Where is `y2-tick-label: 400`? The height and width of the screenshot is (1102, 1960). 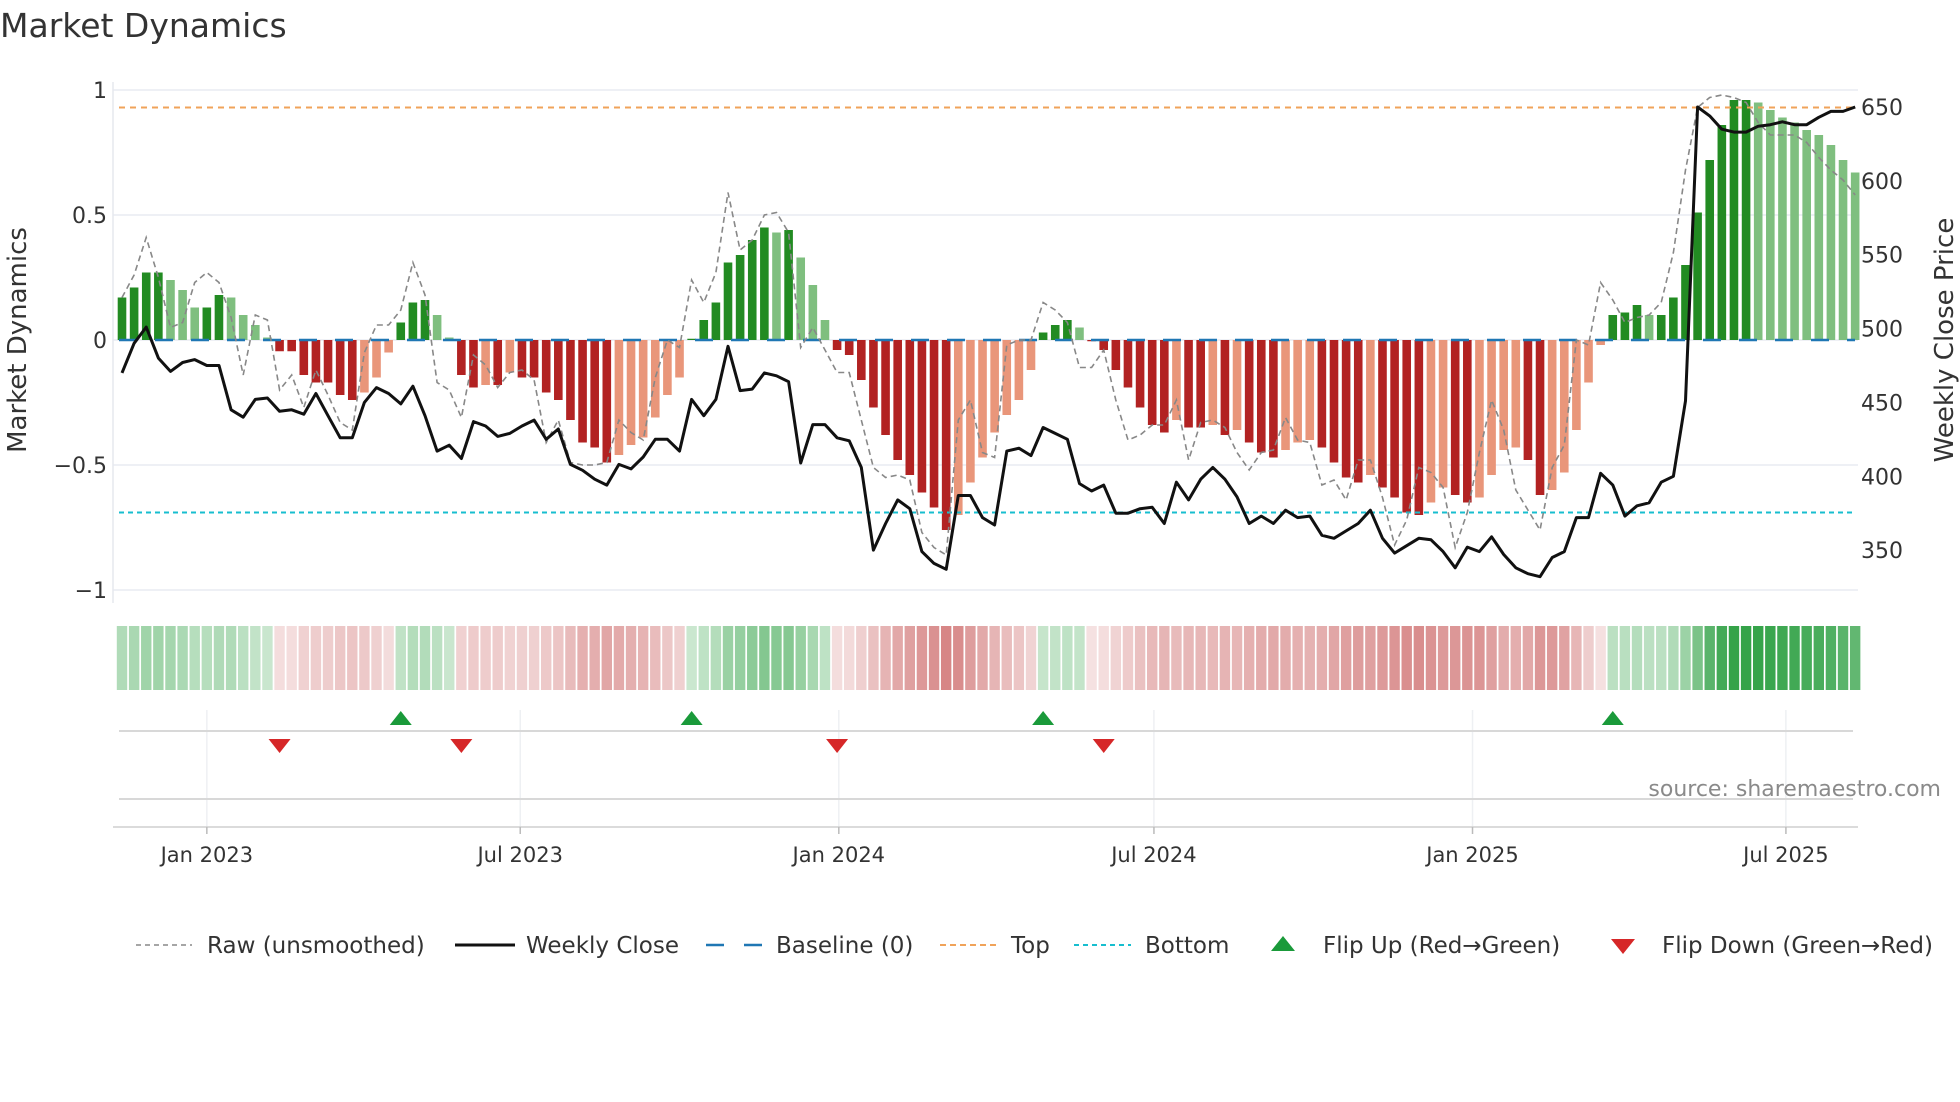 y2-tick-label: 400 is located at coordinates (1882, 477).